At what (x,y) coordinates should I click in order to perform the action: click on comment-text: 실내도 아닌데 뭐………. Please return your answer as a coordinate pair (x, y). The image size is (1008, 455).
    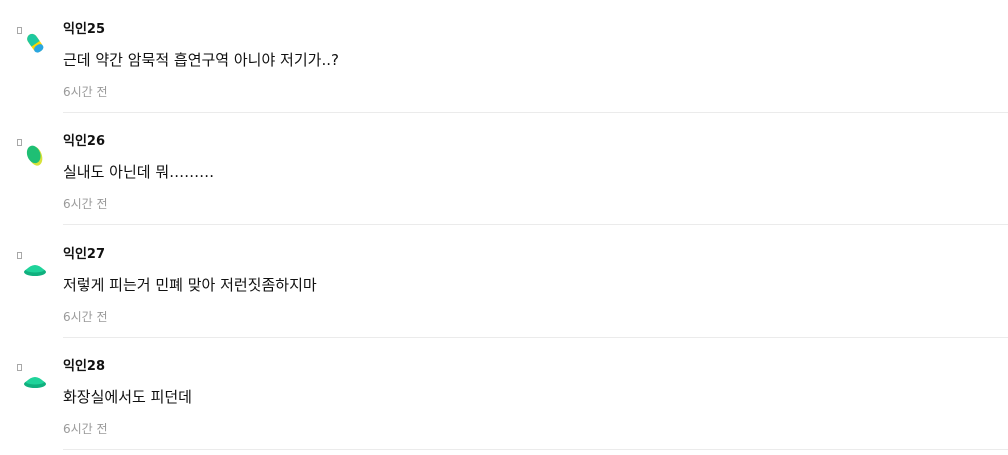
    Looking at the image, I should click on (139, 172).